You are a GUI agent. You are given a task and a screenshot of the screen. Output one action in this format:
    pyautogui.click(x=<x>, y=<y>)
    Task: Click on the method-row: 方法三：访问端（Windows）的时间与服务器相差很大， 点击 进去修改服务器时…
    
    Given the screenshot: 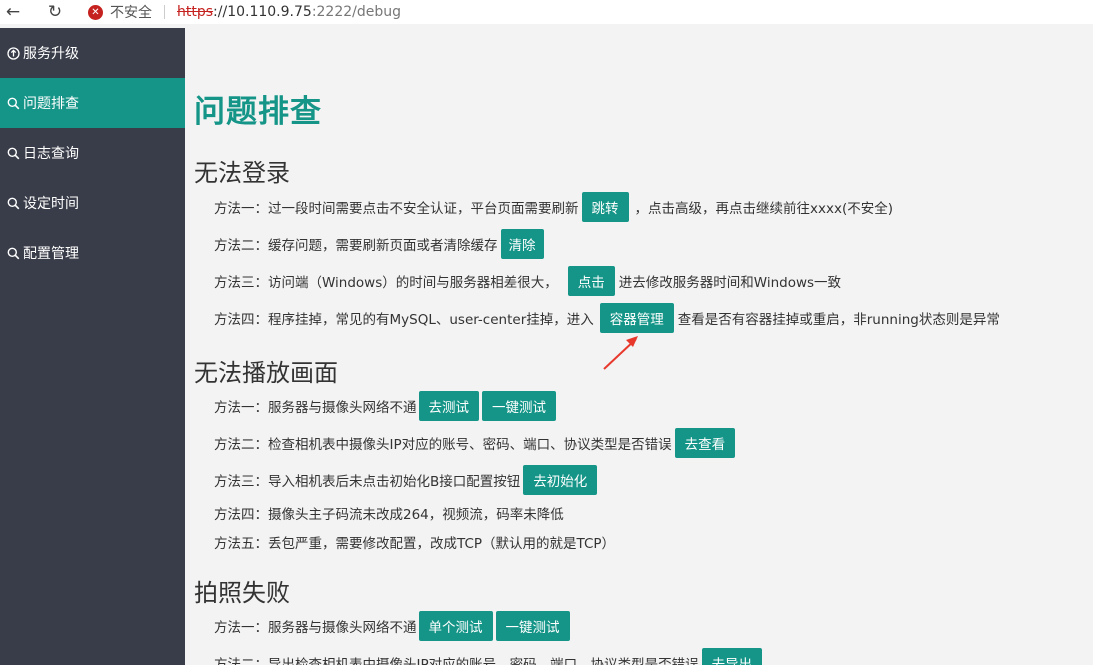 What is the action you would take?
    pyautogui.click(x=527, y=281)
    